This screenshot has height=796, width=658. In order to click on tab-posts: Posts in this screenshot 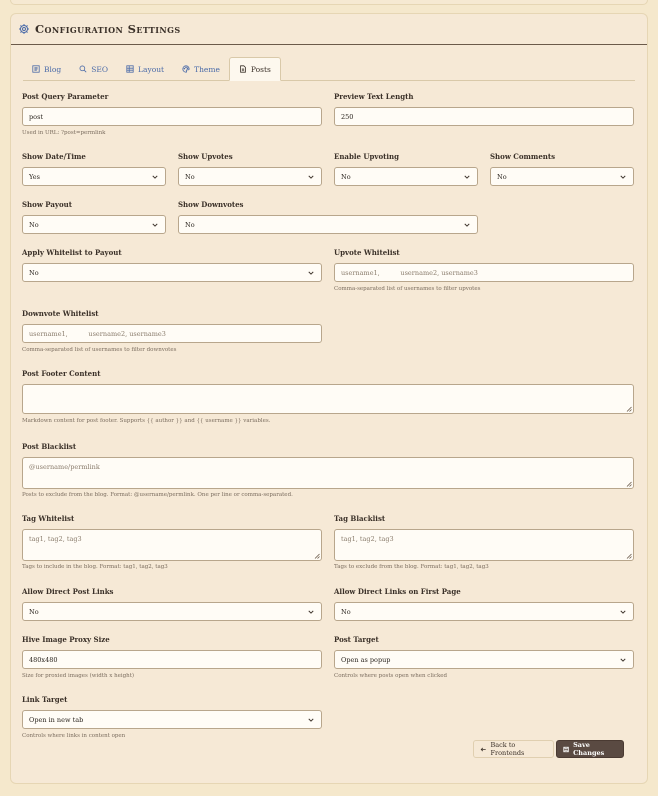, I will do `click(254, 69)`.